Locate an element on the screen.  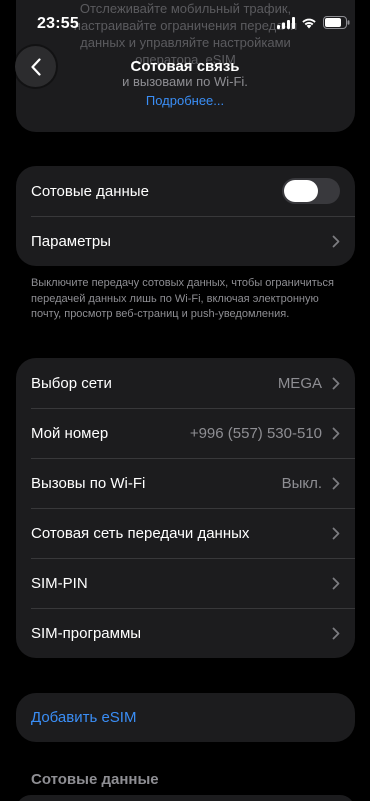
chevron-left-icon is located at coordinates (35, 66).